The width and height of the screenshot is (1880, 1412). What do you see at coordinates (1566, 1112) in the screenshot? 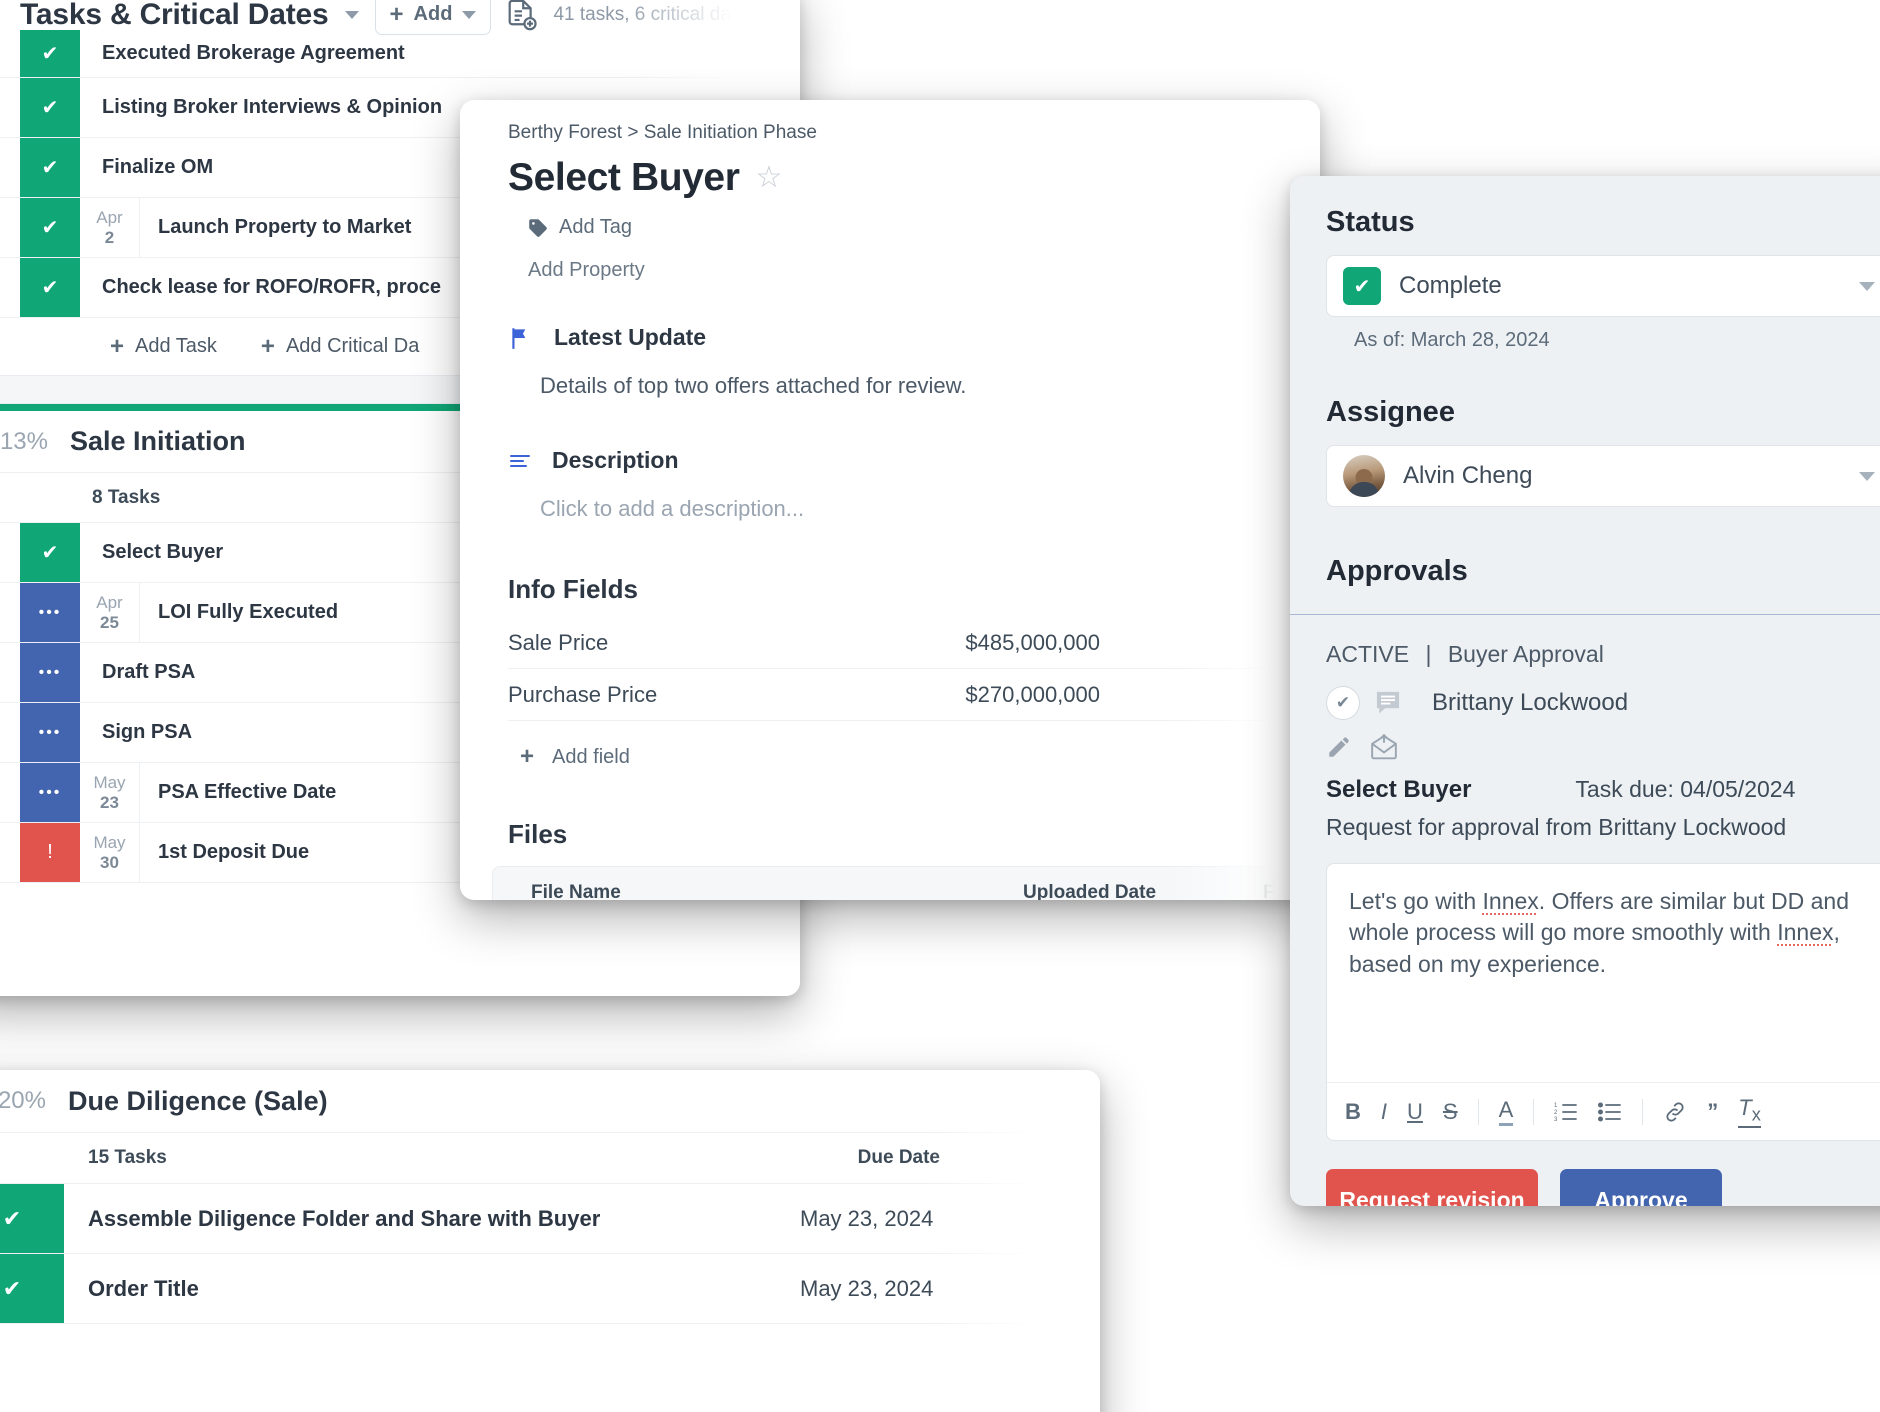
I see `ordered-list-icon: 123` at bounding box center [1566, 1112].